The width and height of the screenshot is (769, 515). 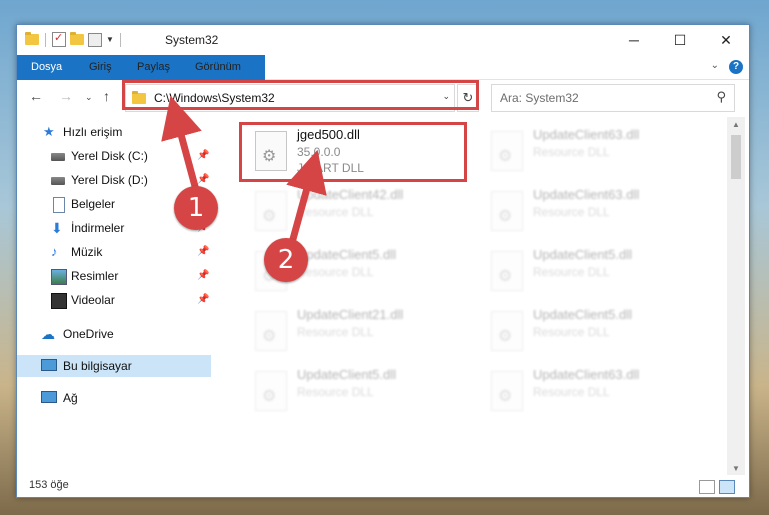 What do you see at coordinates (736, 125) in the screenshot?
I see `scroll-up-icon: ▲` at bounding box center [736, 125].